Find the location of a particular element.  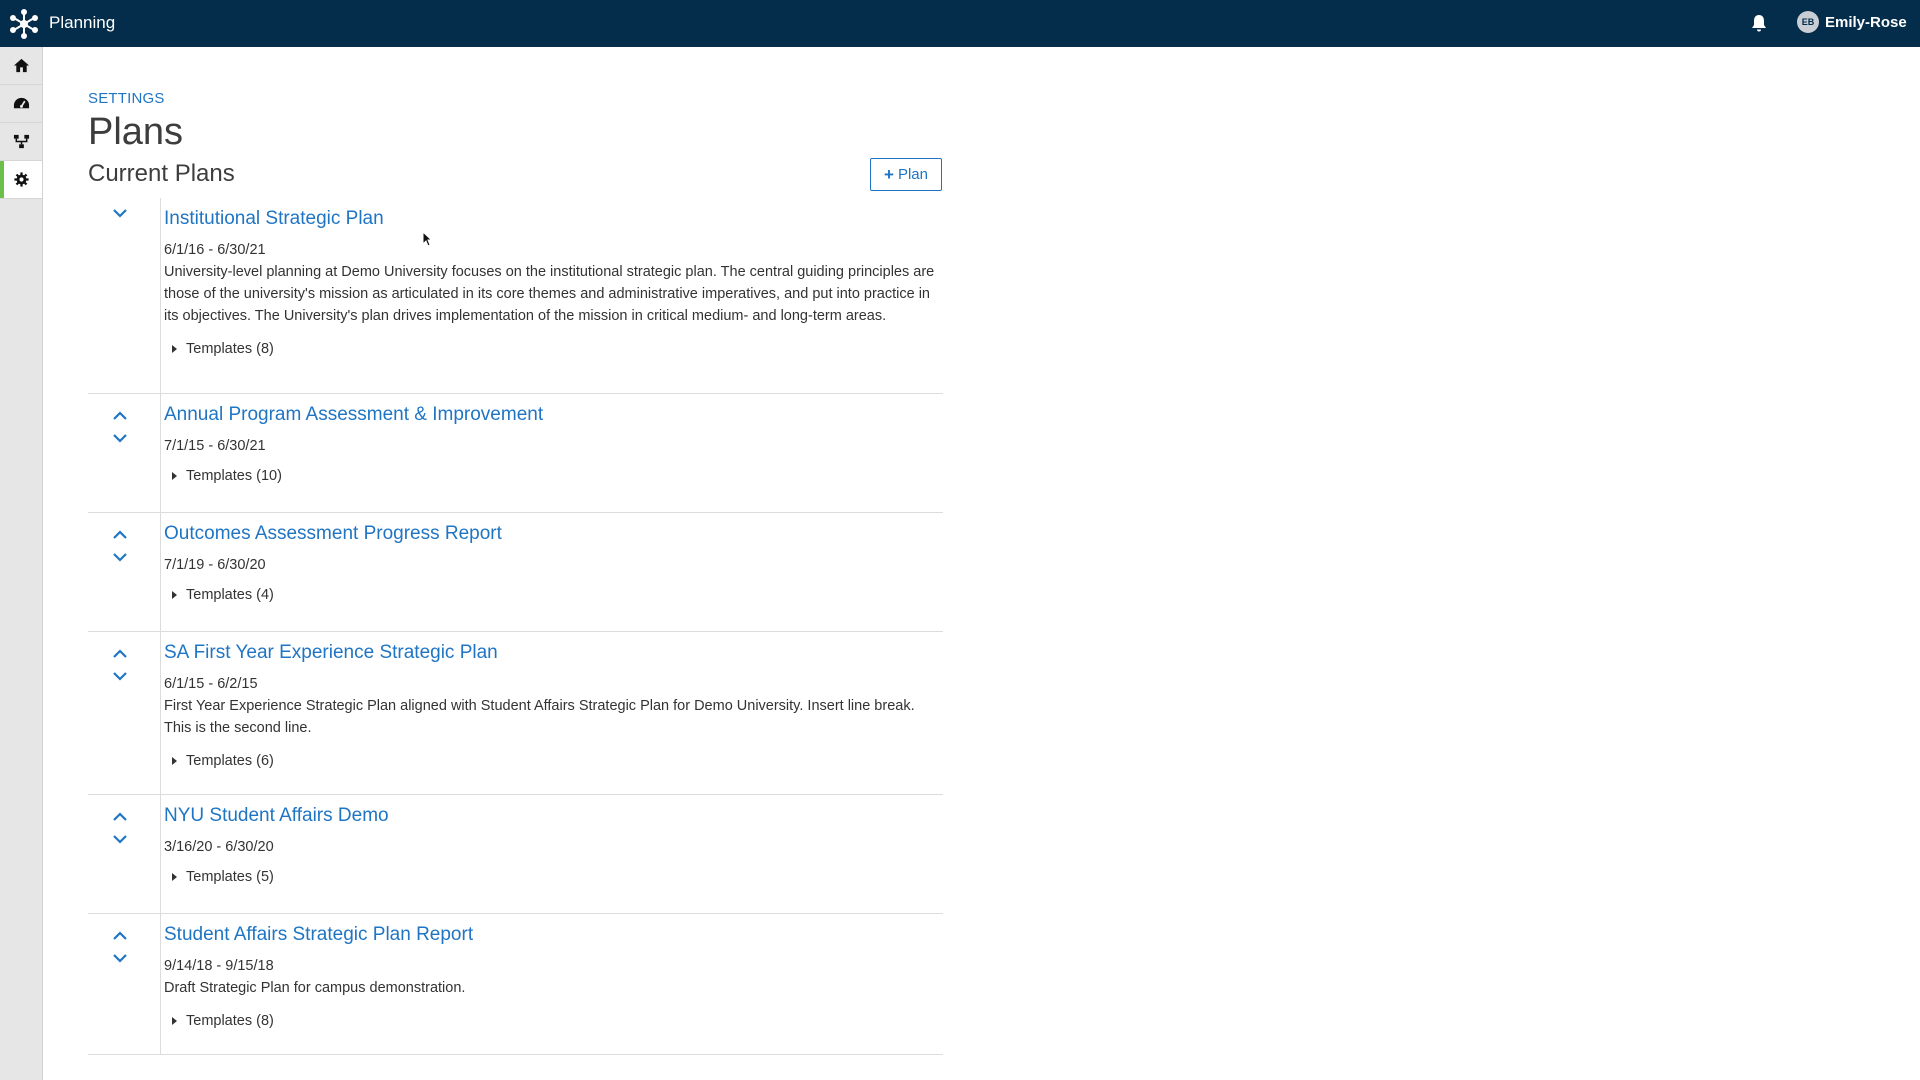

plan-title-link: SA First Year Experience Strategic Plan is located at coordinates (331, 653).